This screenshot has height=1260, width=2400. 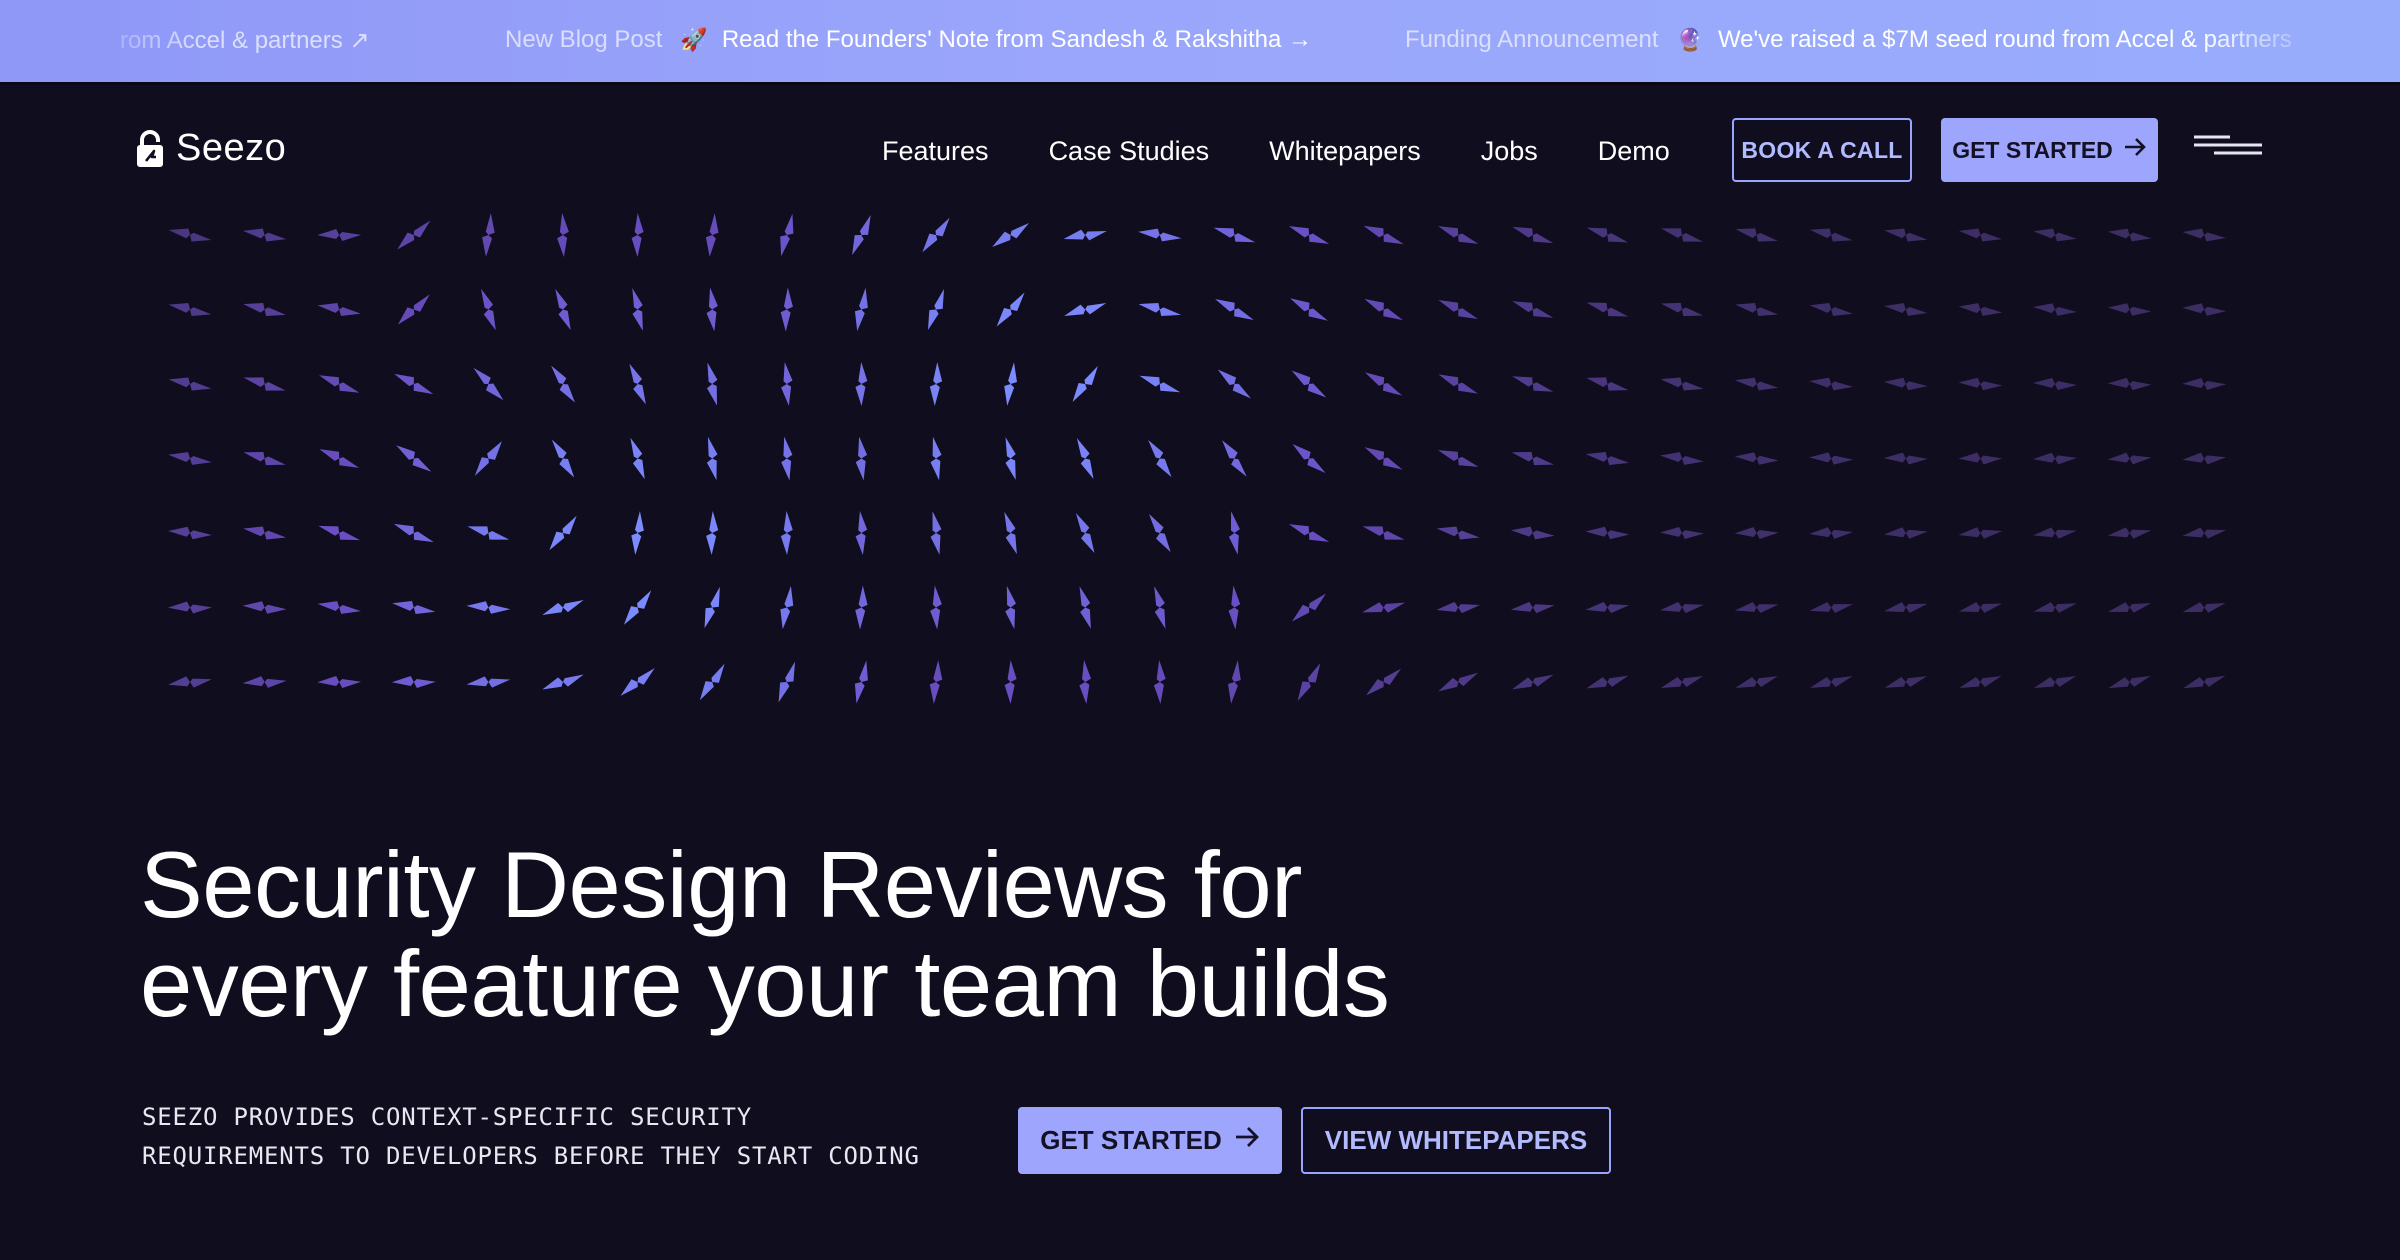 What do you see at coordinates (2228, 149) in the screenshot?
I see `hamburger-menu-icon` at bounding box center [2228, 149].